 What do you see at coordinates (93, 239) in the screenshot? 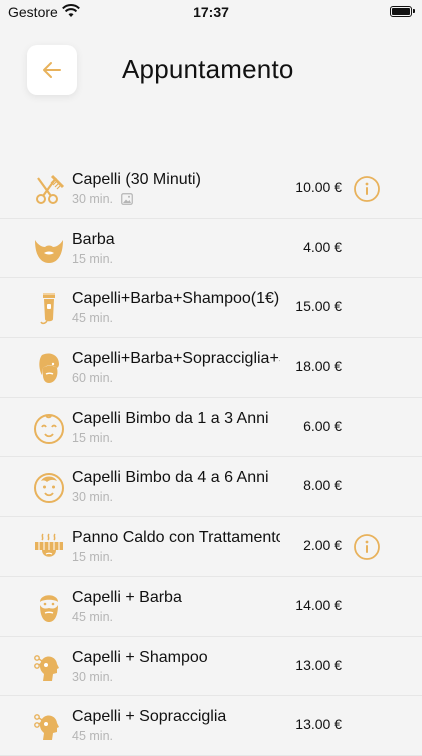
I see `service-name: Barba` at bounding box center [93, 239].